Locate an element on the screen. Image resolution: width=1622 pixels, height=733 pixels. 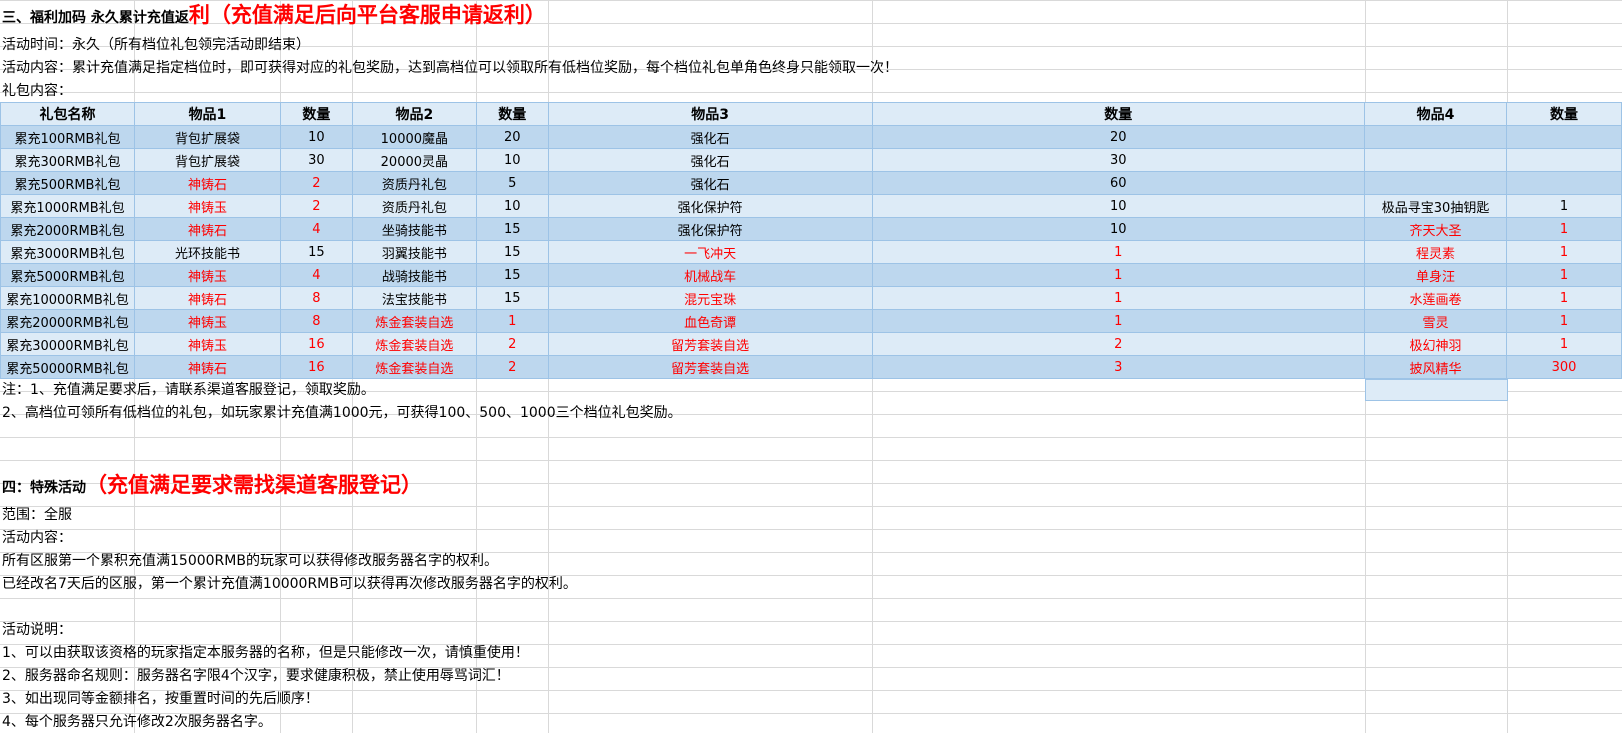
rule-1: 1、可以由获取该资格的玩家指定本服务器的名称，但是只能修改一次，请慎重使用！ is located at coordinates (265, 653).